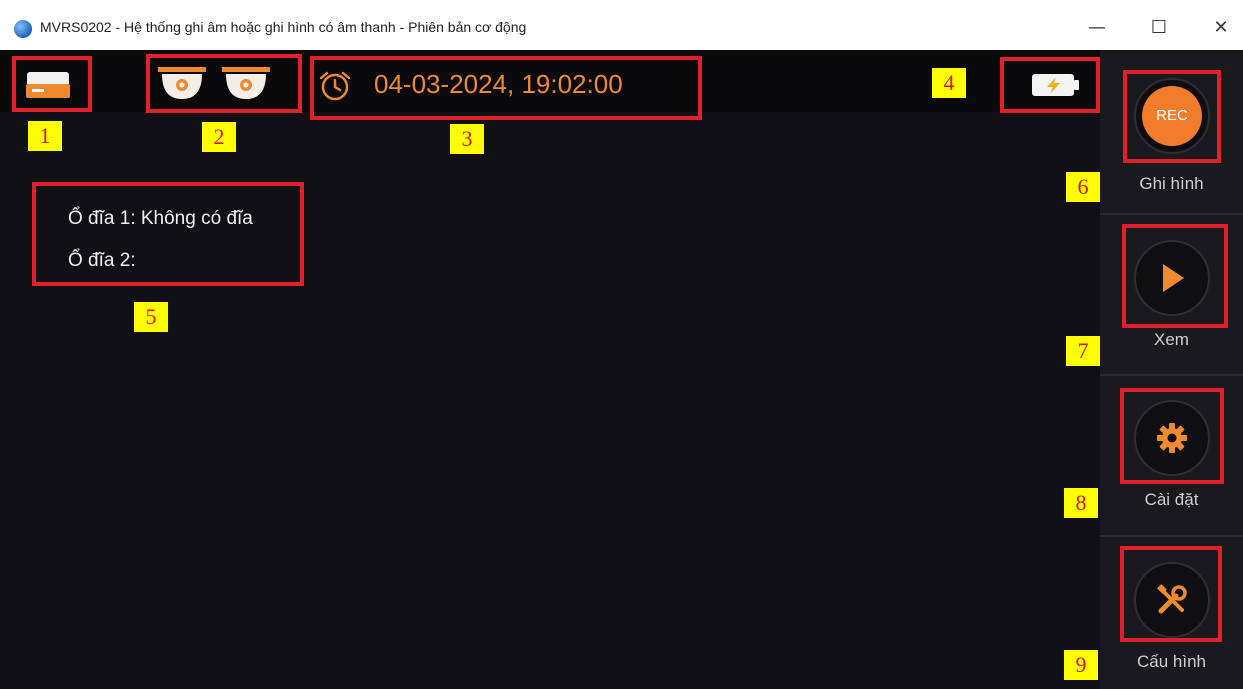 The width and height of the screenshot is (1243, 689). I want to click on maximize-button: ☐, so click(1159, 28).